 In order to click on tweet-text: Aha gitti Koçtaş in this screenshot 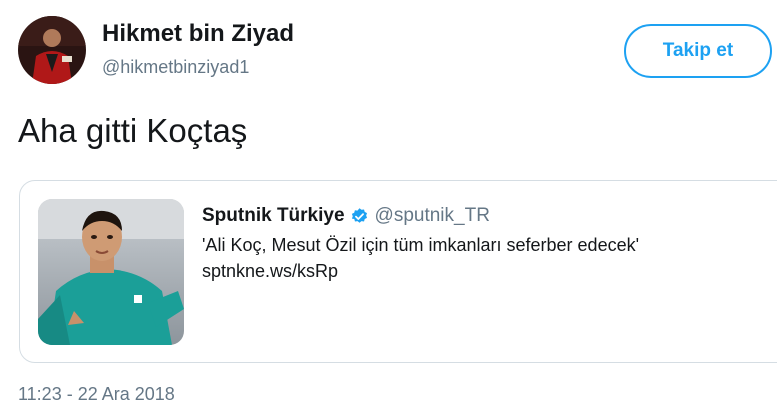, I will do `click(133, 130)`.